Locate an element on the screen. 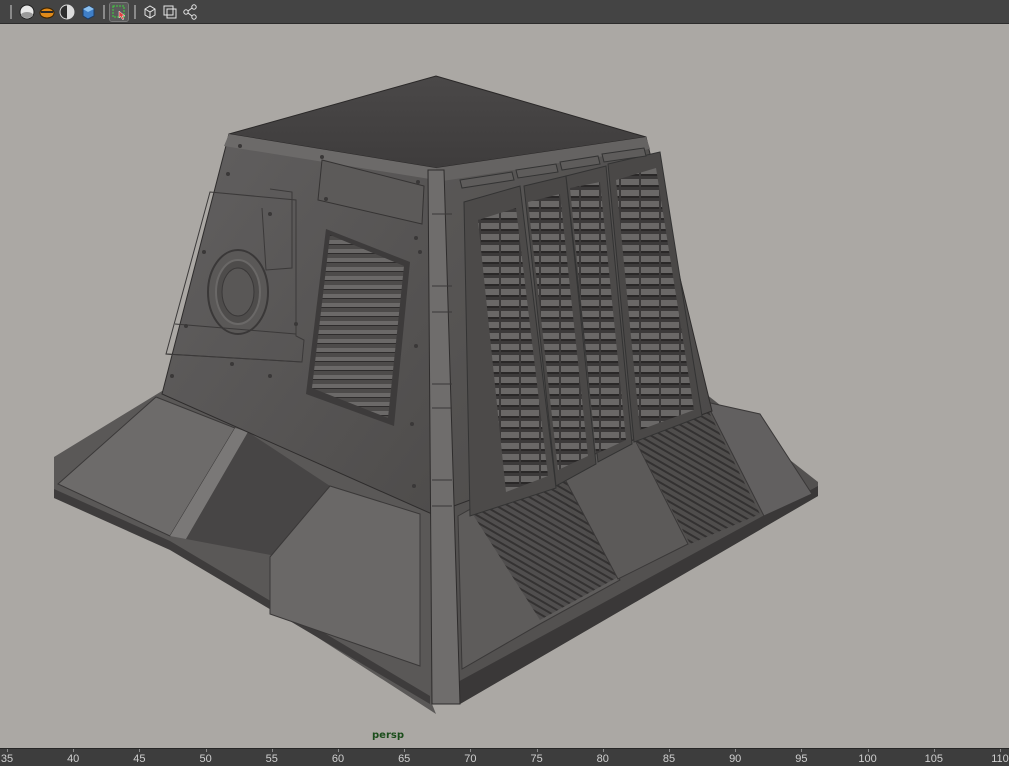 This screenshot has height=766, width=1009. joint-icon is located at coordinates (190, 12).